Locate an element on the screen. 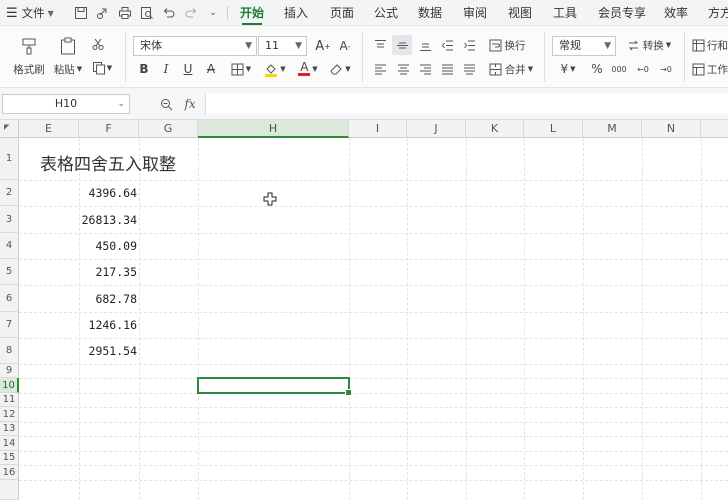 Image resolution: width=728 pixels, height=500 pixels. column-header-f: F is located at coordinates (109, 129).